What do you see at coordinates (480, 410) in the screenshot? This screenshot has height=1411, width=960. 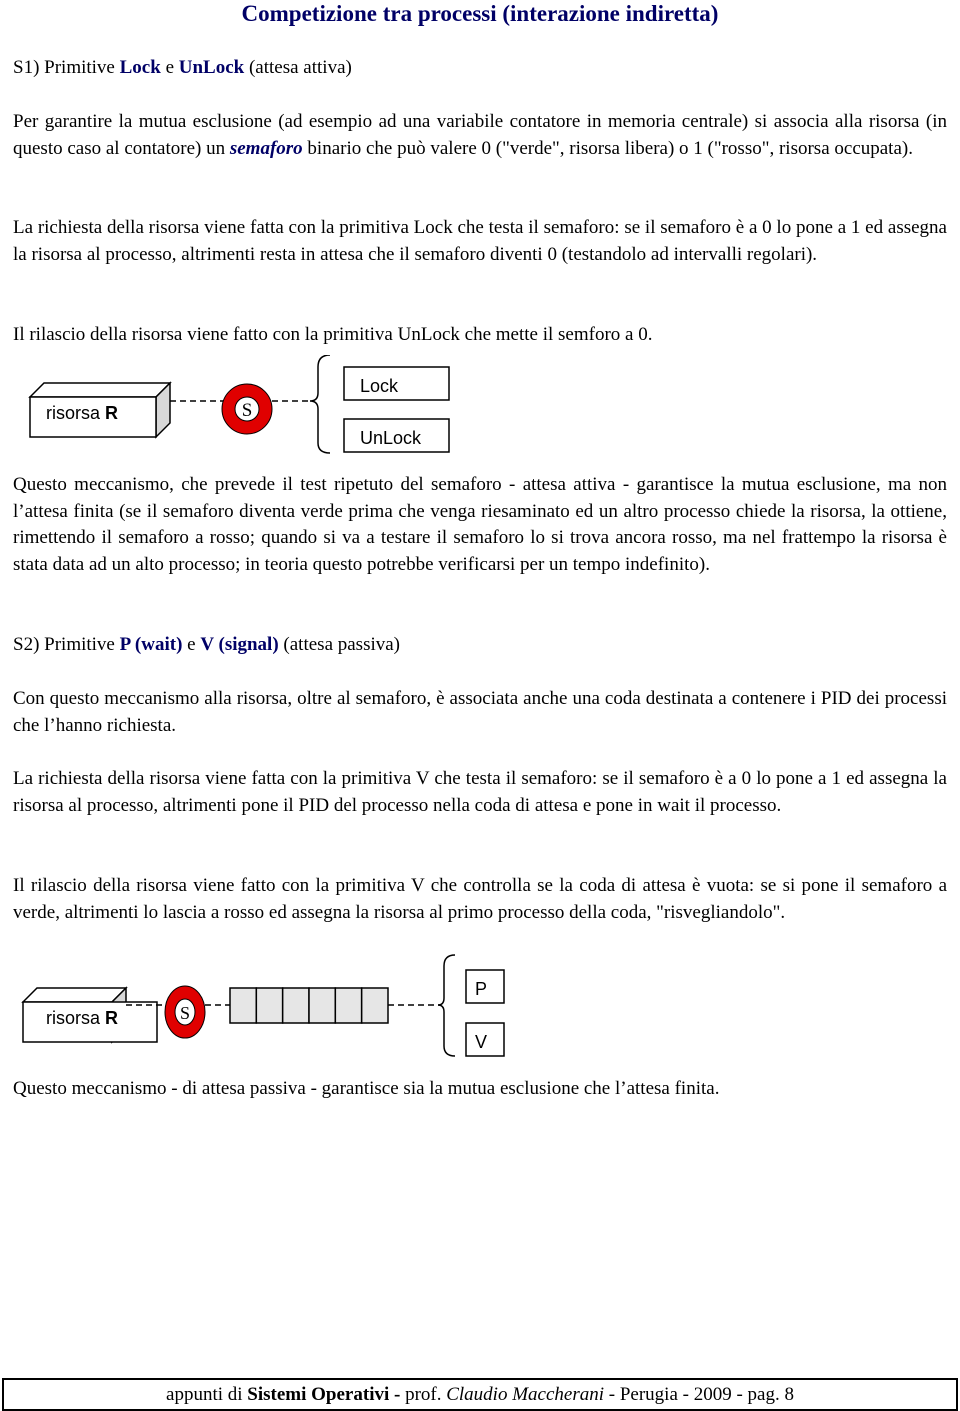 I see `diagram-lock-unlock: risorsa R S Lock UnLock` at bounding box center [480, 410].